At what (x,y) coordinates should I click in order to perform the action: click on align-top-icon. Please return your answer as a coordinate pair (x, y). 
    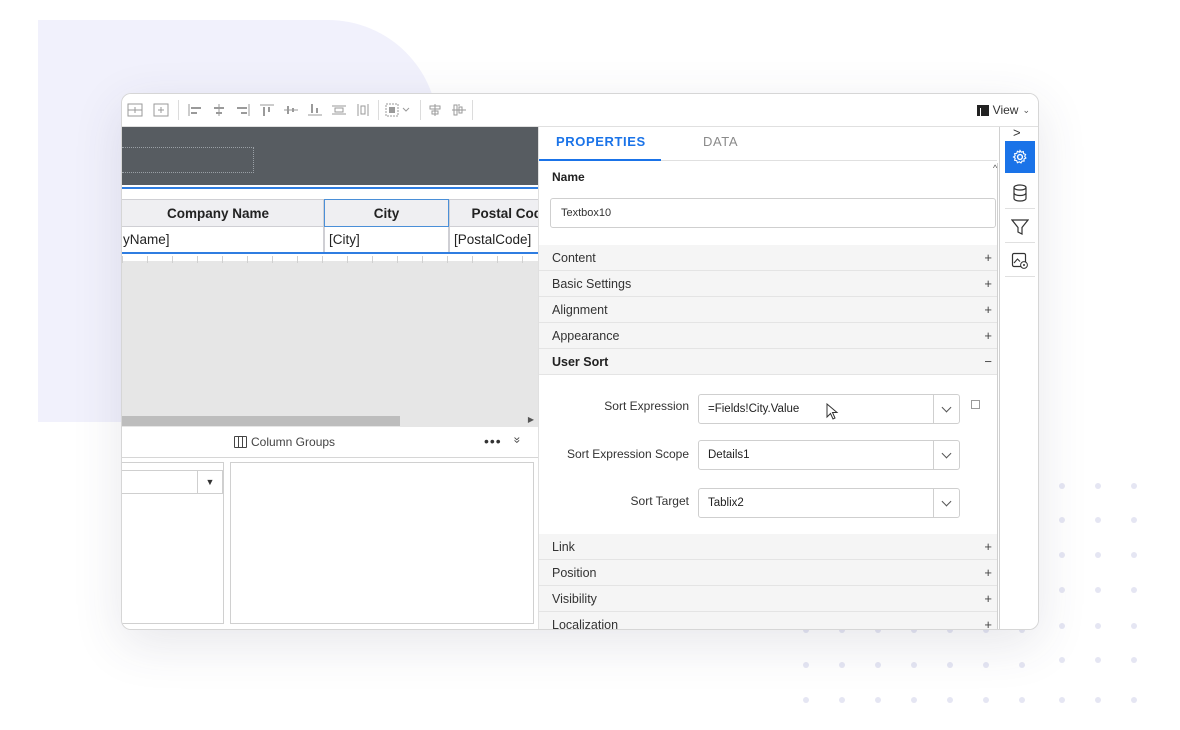
    Looking at the image, I should click on (267, 110).